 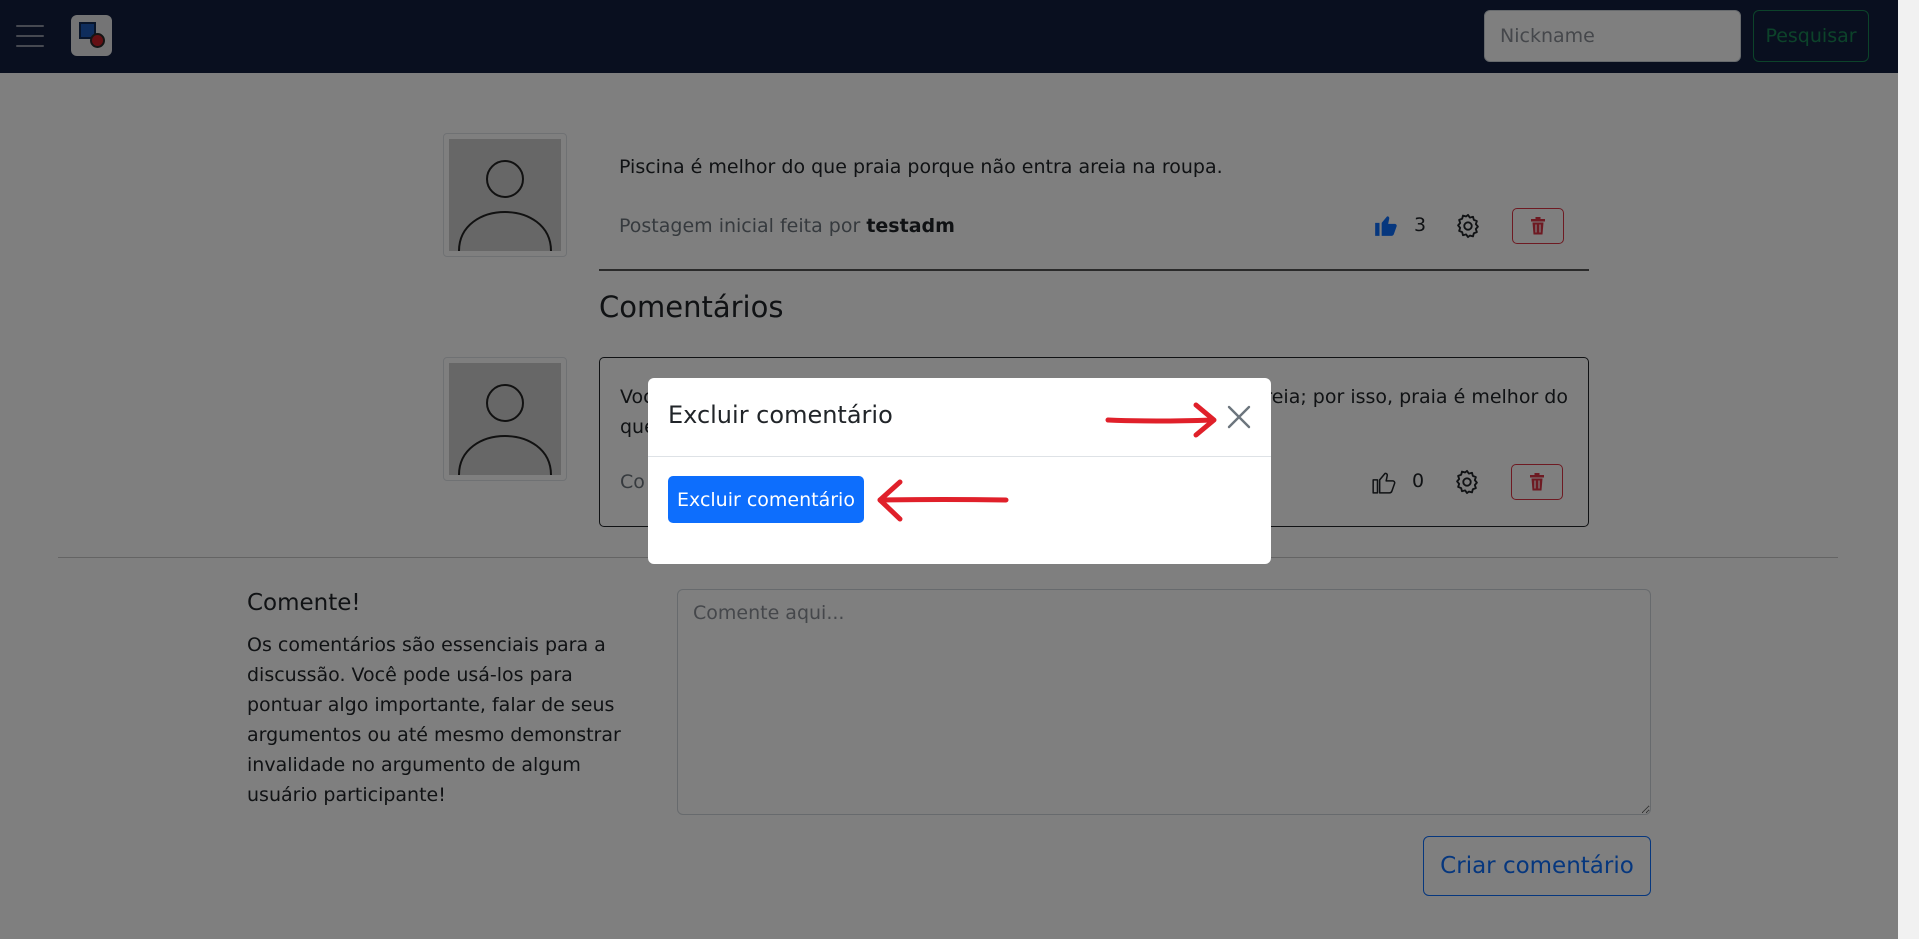 What do you see at coordinates (780, 415) in the screenshot?
I see `modal-title: Excluir comentário` at bounding box center [780, 415].